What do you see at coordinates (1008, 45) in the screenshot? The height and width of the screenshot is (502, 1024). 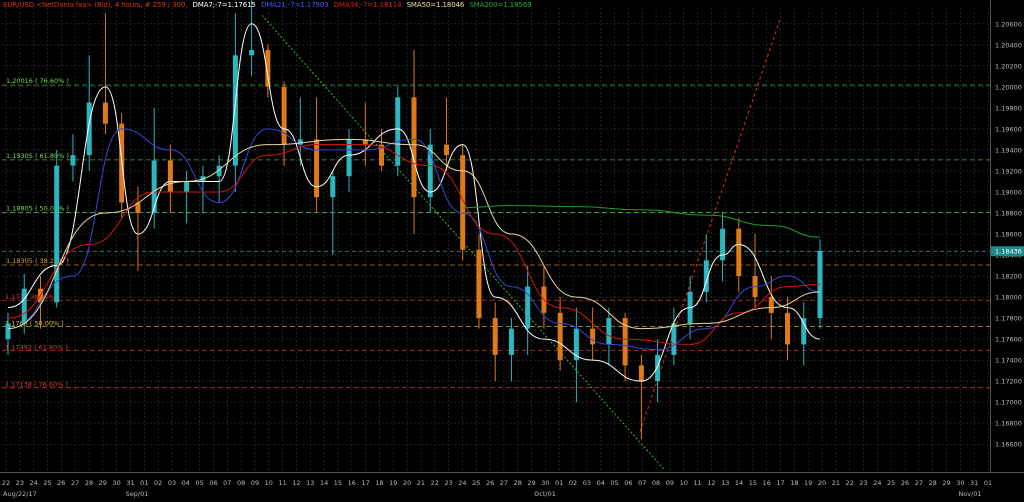 I see `price-tick-label: 1.20400` at bounding box center [1008, 45].